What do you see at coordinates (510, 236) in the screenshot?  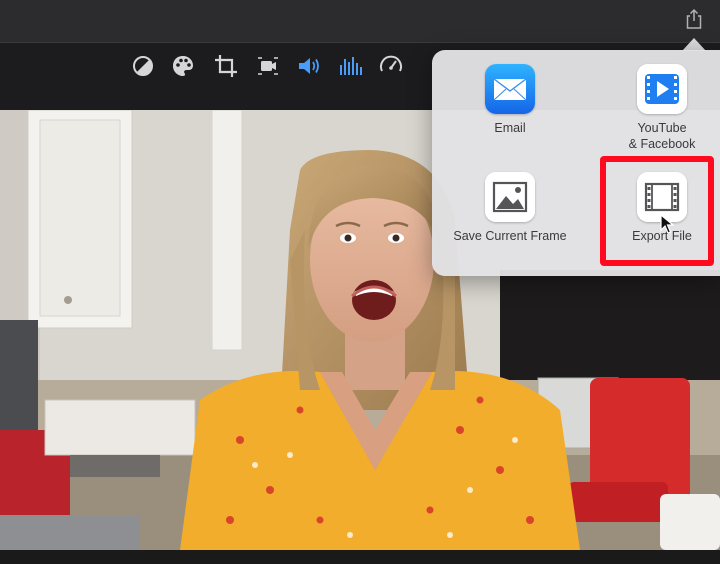 I see `share-save-current-frame-label: Save Current Frame` at bounding box center [510, 236].